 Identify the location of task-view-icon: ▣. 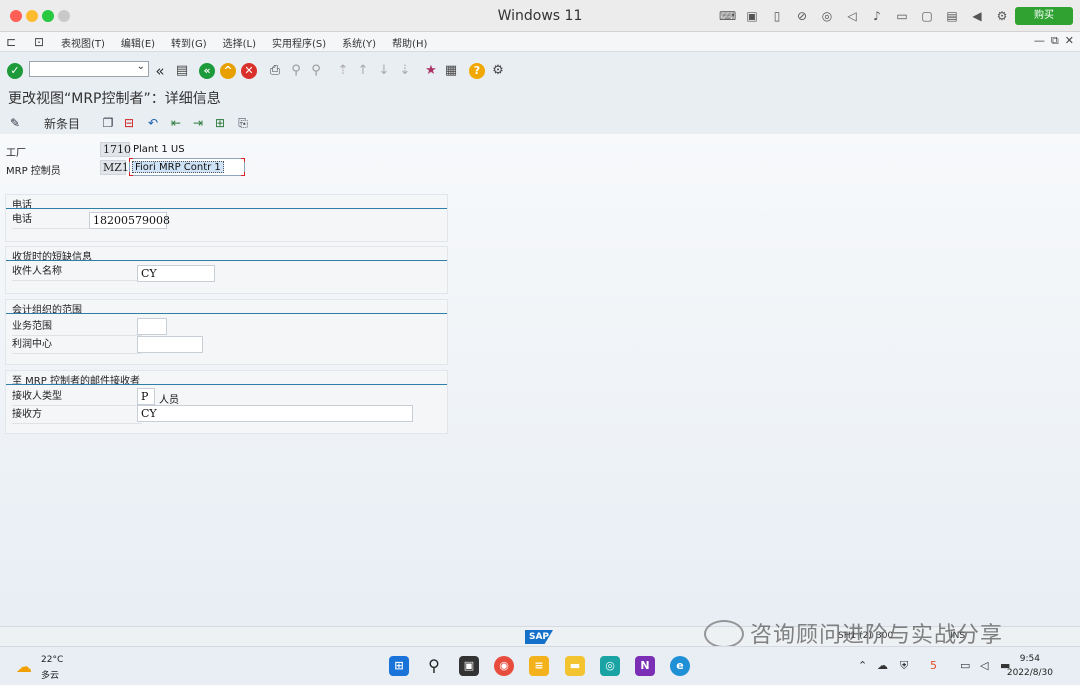
(469, 666).